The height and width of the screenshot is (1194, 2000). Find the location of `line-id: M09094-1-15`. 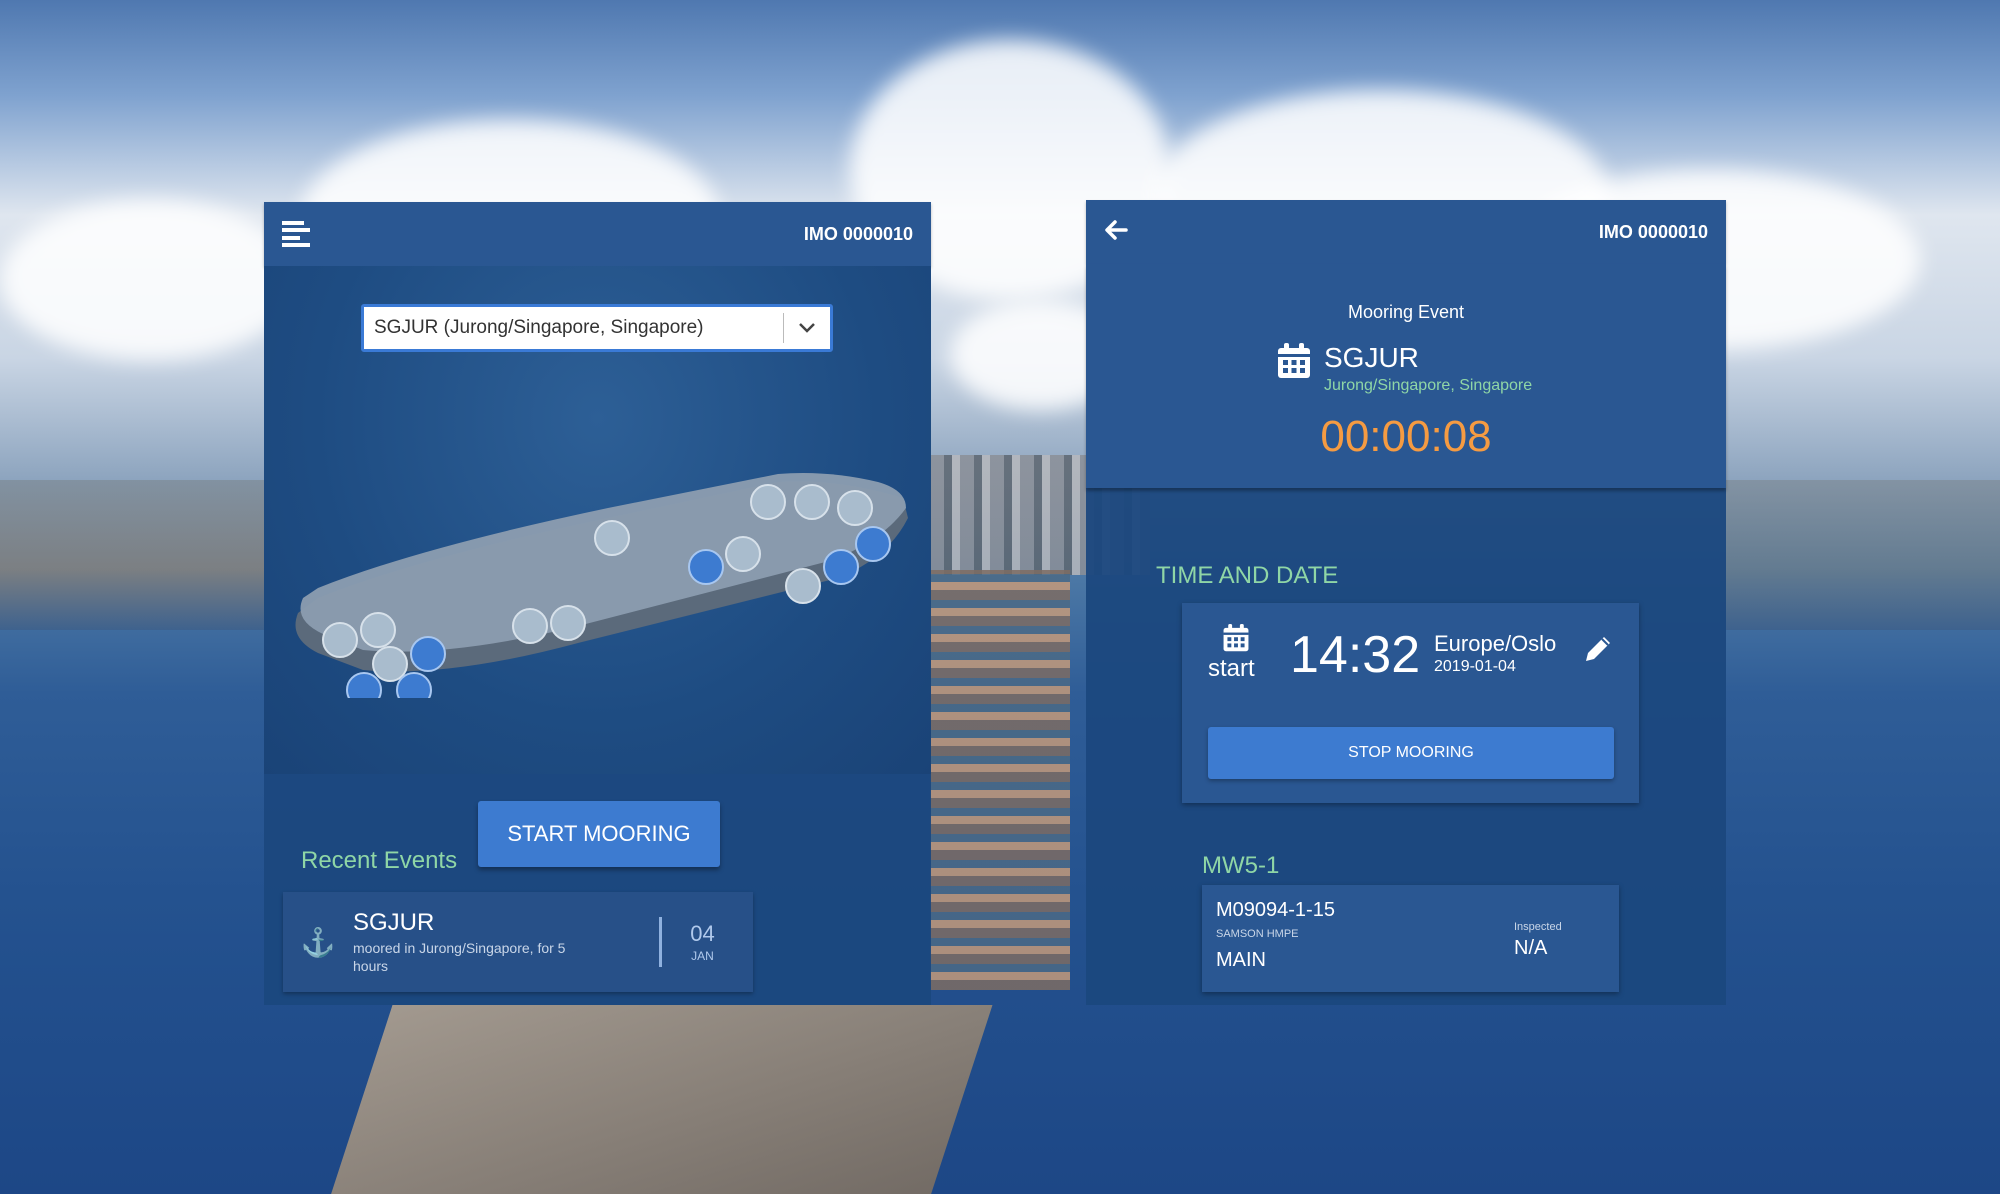

line-id: M09094-1-15 is located at coordinates (1275, 910).